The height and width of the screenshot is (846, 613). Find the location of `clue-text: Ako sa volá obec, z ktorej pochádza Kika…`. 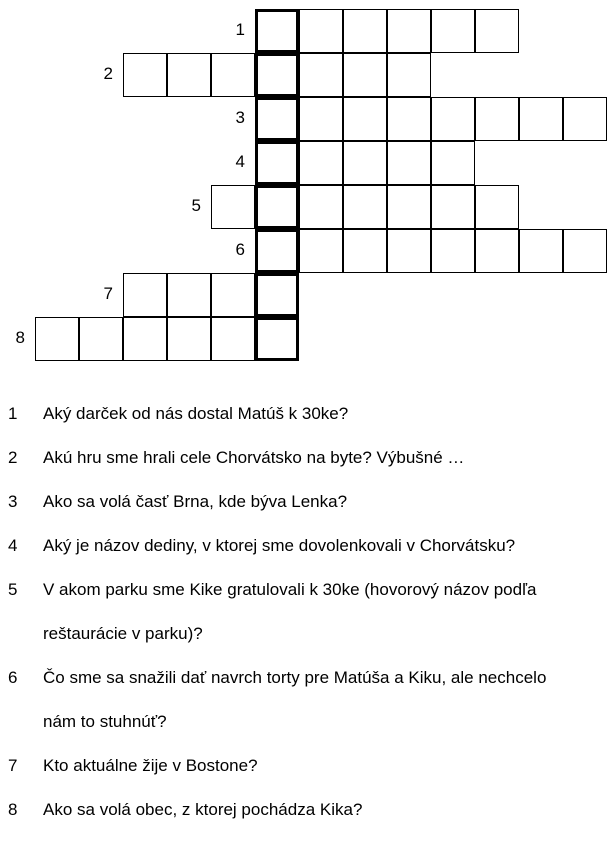

clue-text: Ako sa volá obec, z ktorej pochádza Kika… is located at coordinates (203, 809).